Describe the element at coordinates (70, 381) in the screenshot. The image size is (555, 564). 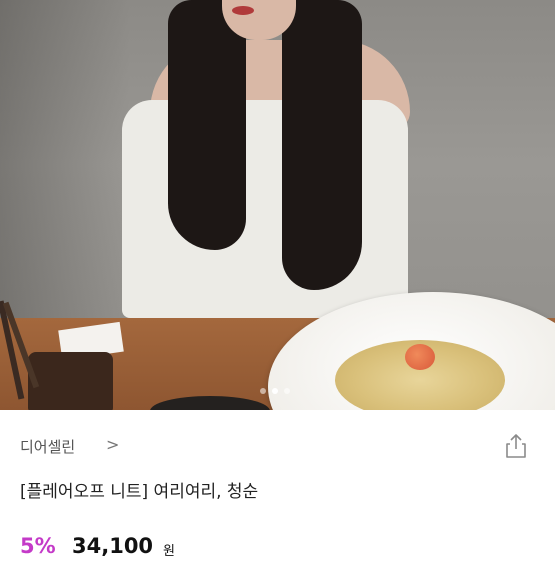
I see `wooden-cup` at that location.